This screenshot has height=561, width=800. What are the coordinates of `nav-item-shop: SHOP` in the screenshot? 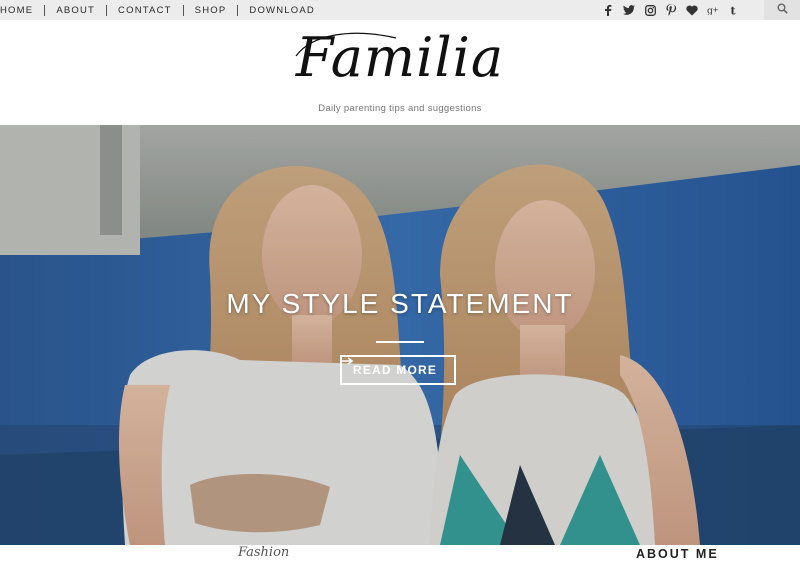 It's located at (211, 10).